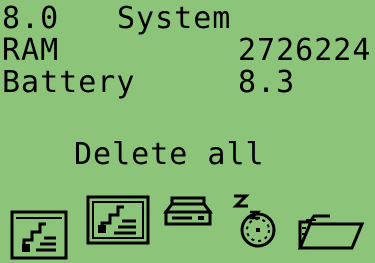  What do you see at coordinates (331, 231) in the screenshot?
I see `folder-icon` at bounding box center [331, 231].